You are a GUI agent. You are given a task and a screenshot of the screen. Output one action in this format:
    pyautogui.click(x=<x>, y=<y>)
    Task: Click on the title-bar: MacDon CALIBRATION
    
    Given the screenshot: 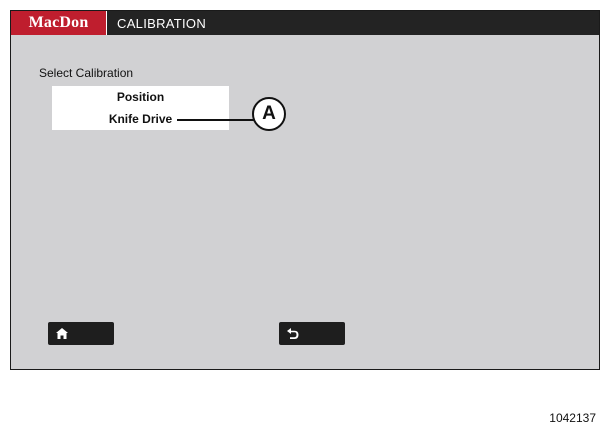 What is the action you would take?
    pyautogui.click(x=305, y=23)
    